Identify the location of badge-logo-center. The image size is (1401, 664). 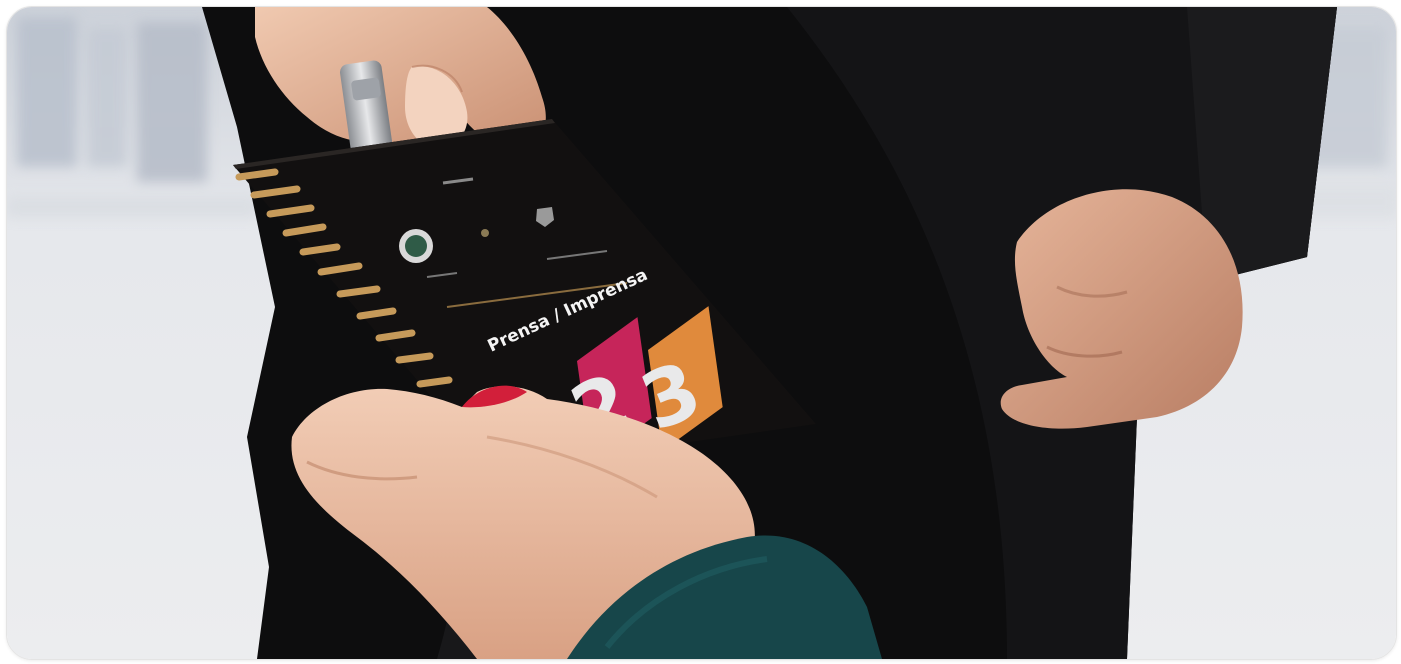
(485, 233).